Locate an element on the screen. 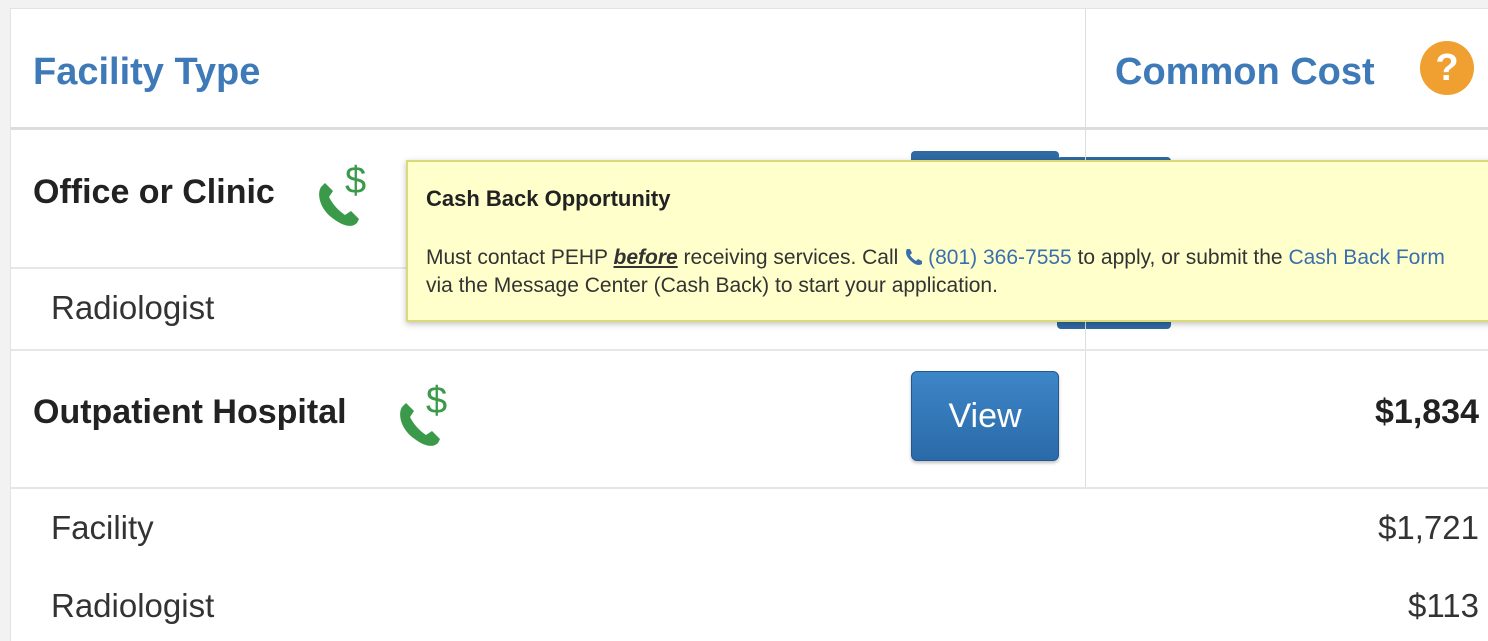  header-divider is located at coordinates (749, 128).